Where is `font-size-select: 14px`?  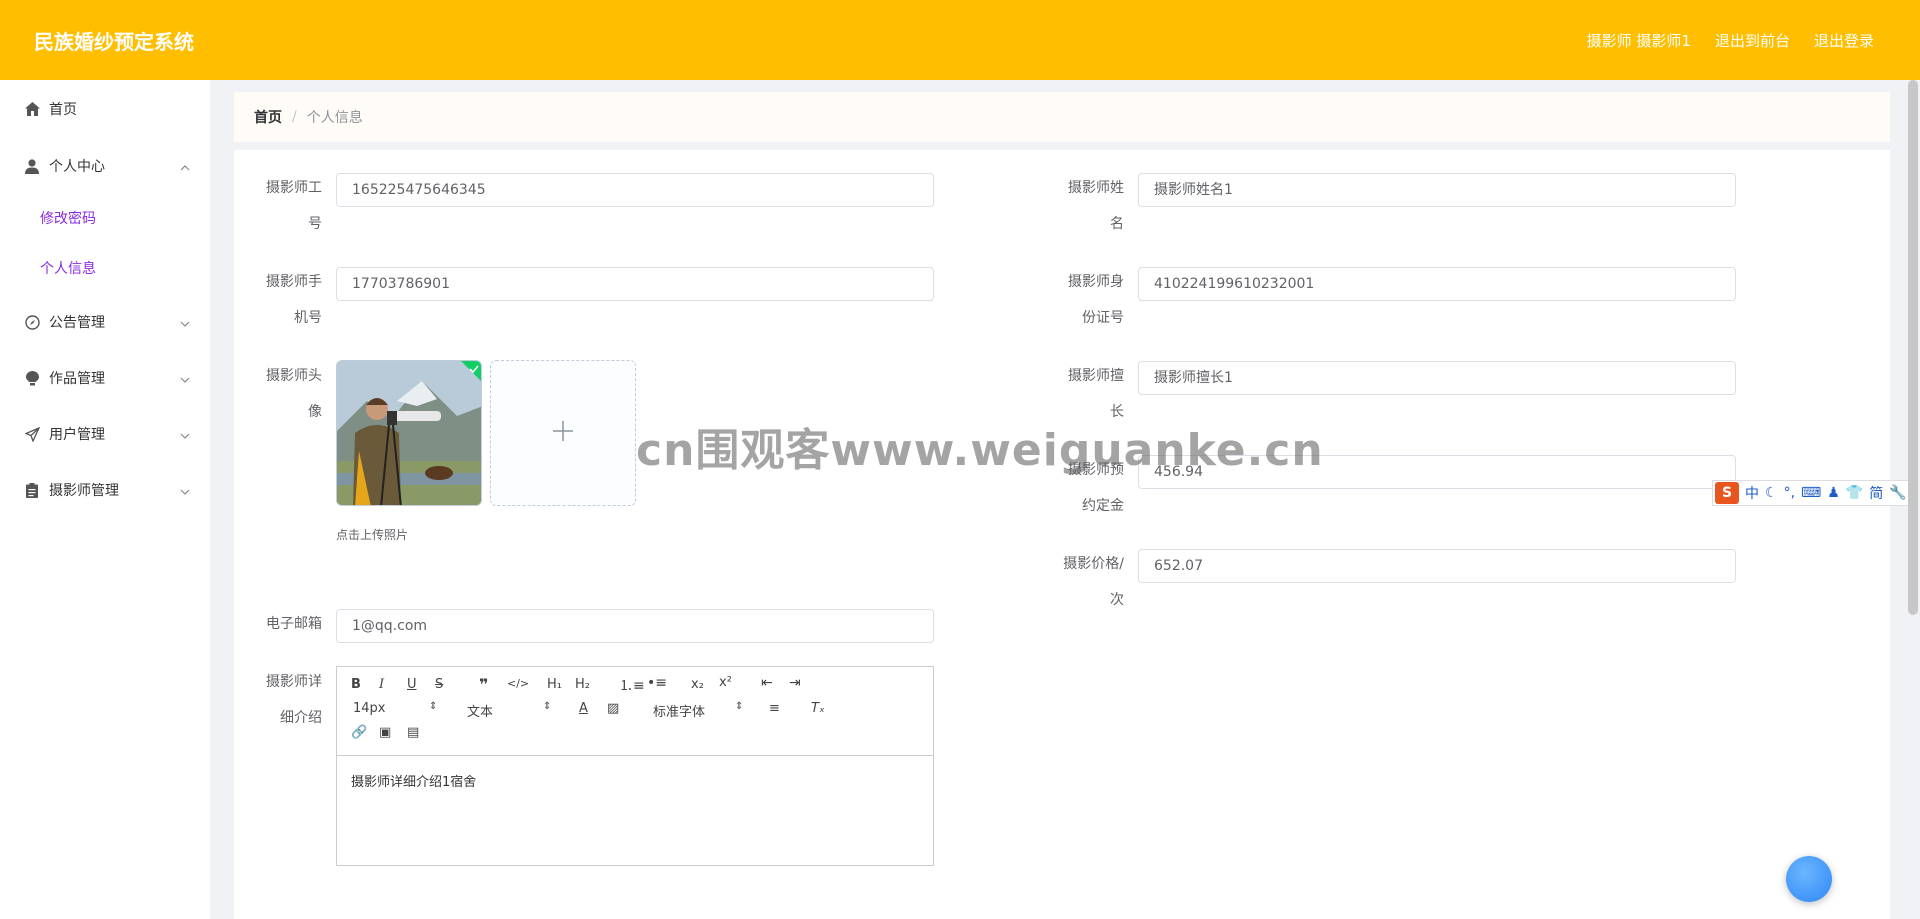
font-size-select: 14px is located at coordinates (369, 708).